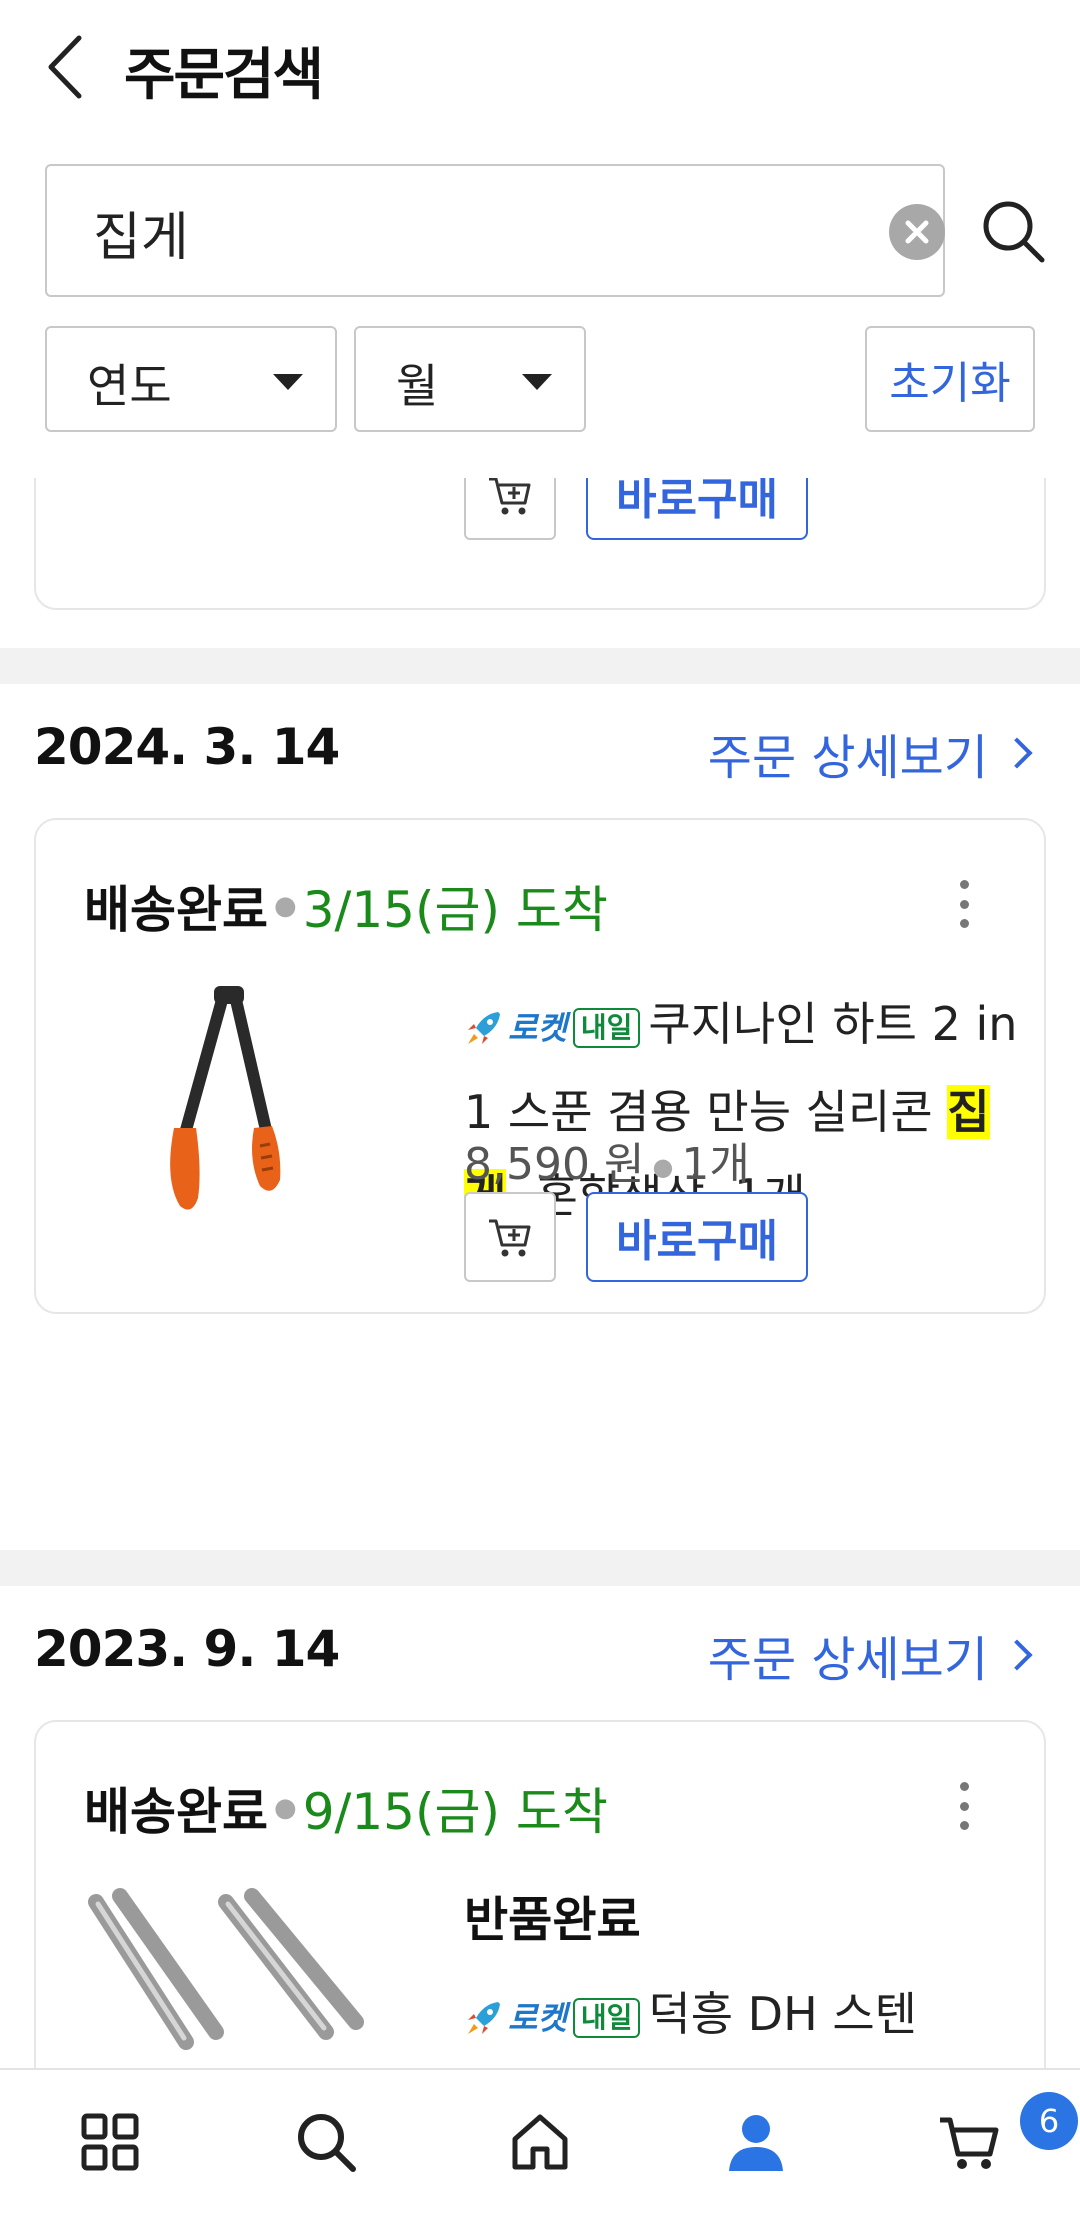  What do you see at coordinates (540, 70) in the screenshot?
I see `header: 주문검색` at bounding box center [540, 70].